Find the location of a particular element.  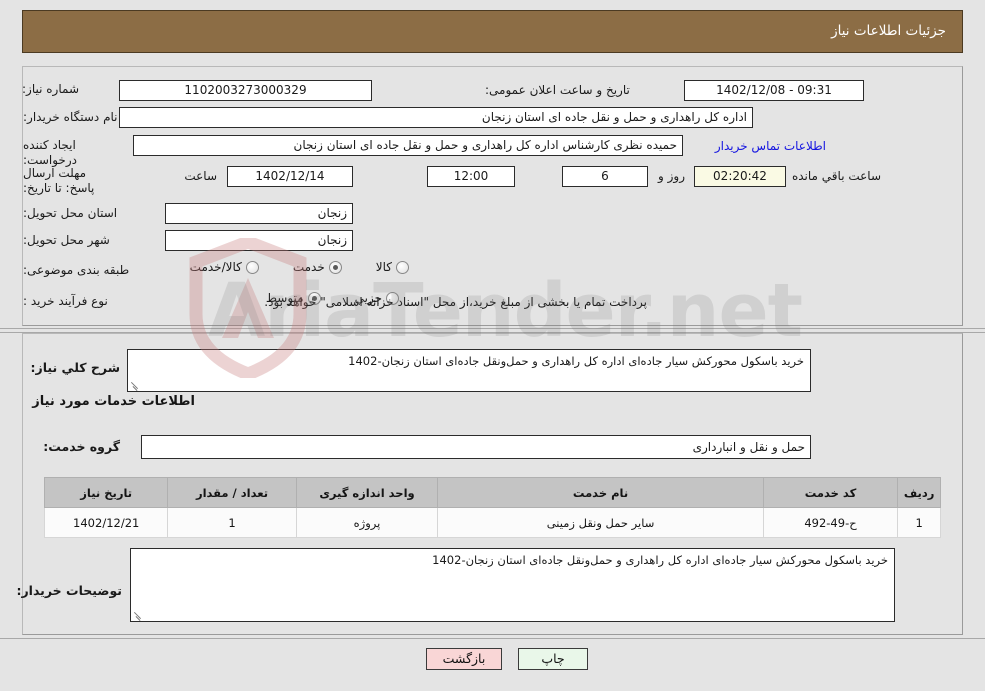

panel-divider-upper is located at coordinates (492, 328).